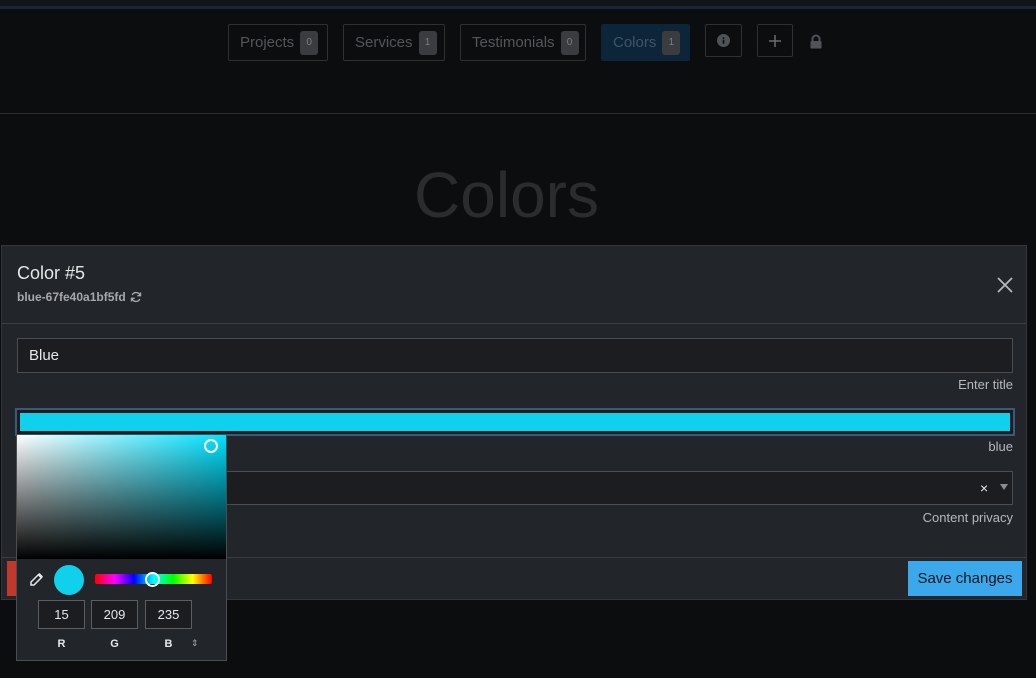 This screenshot has width=1036, height=678. Describe the element at coordinates (635, 42) in the screenshot. I see `nav-colors-label: Colors` at that location.